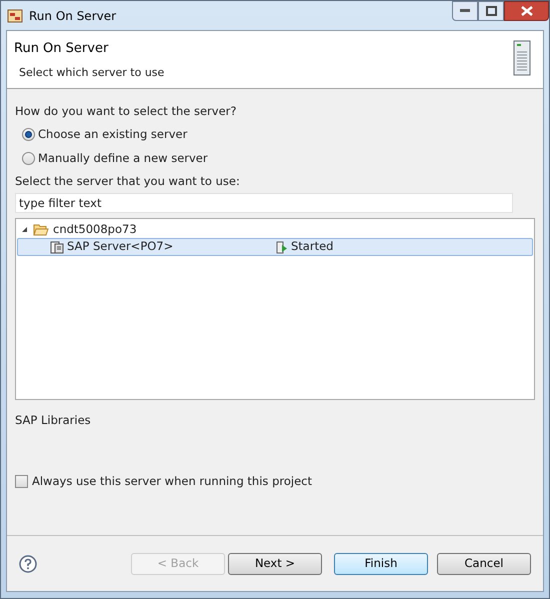 The height and width of the screenshot is (599, 550). Describe the element at coordinates (41, 229) in the screenshot. I see `folder-icon` at that location.